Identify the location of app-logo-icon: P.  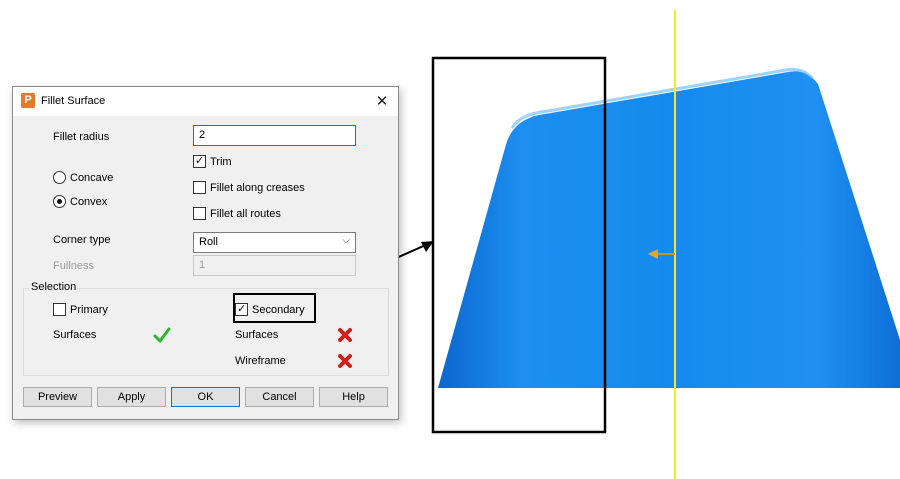
(28, 100).